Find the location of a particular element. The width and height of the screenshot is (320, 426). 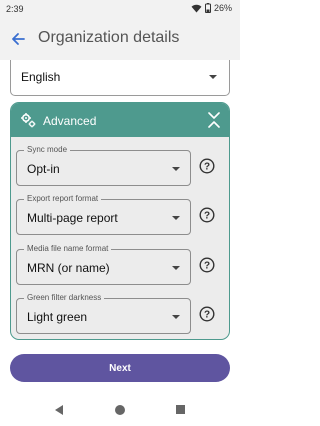

app-bar: Organization details is located at coordinates (120, 39).